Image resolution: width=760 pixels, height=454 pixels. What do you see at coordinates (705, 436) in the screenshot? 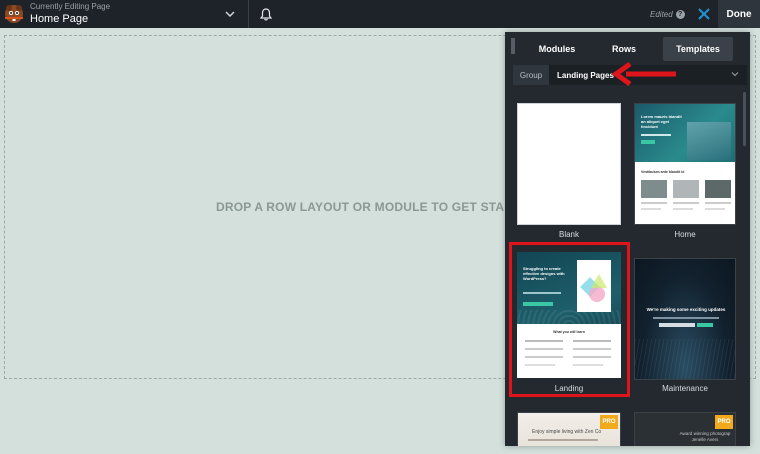
I see `photographer-hero-text: Award winning photograp Jenelle Avers` at bounding box center [705, 436].